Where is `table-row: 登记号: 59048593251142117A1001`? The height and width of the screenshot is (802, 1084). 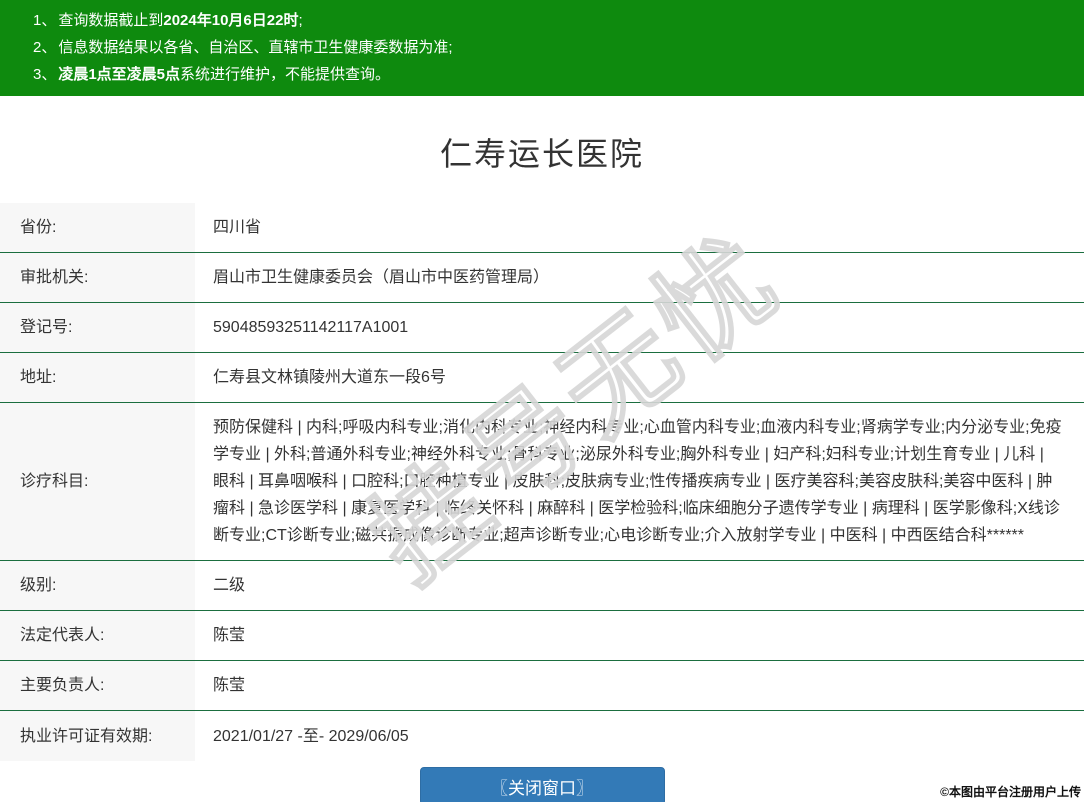 table-row: 登记号: 59048593251142117A1001 is located at coordinates (542, 328).